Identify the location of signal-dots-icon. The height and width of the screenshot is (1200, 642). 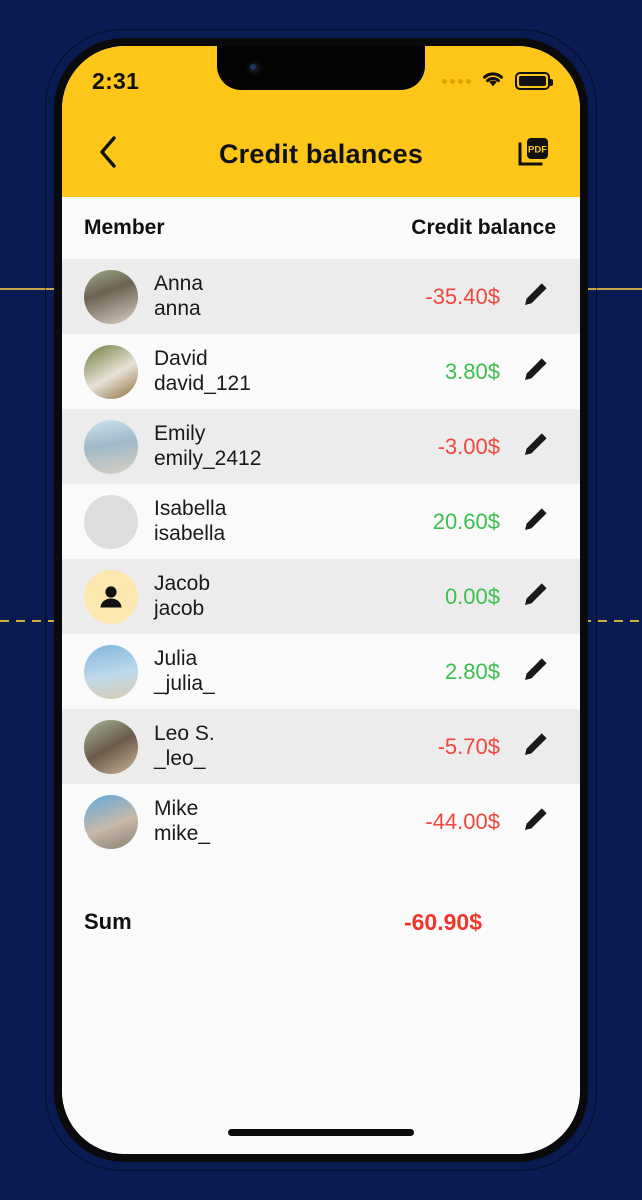
(456, 81).